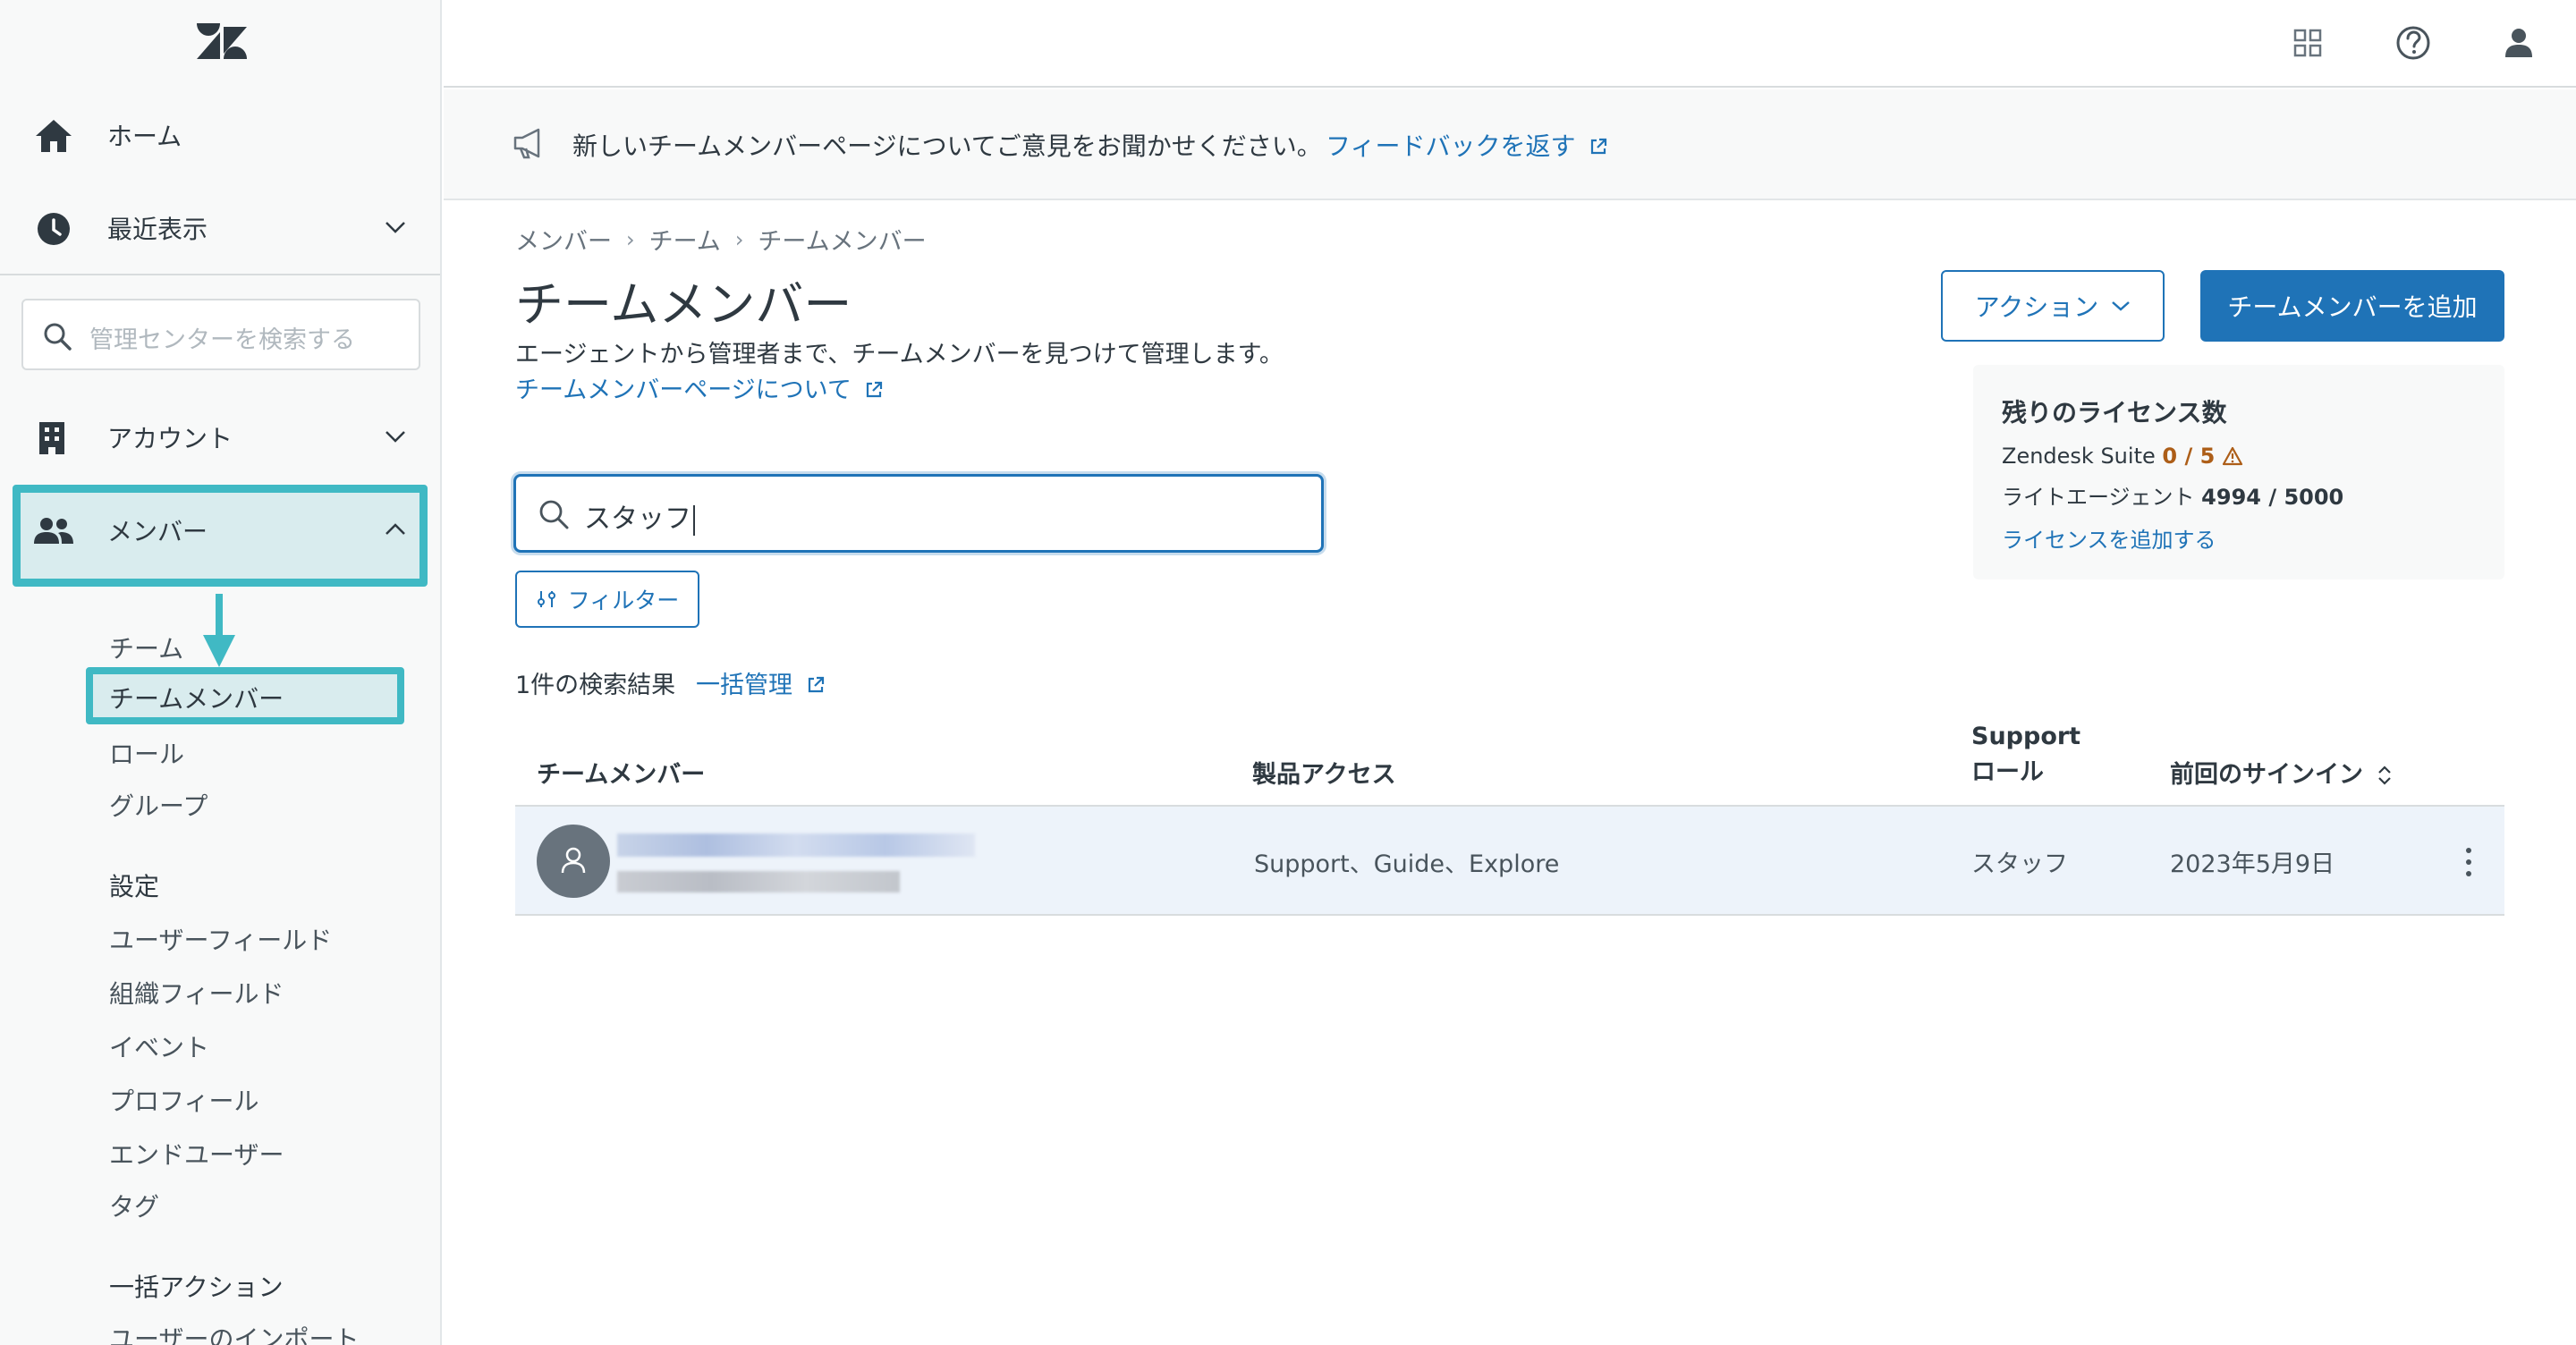 This screenshot has width=2576, height=1345. What do you see at coordinates (157, 531) in the screenshot?
I see `sidebar-item-label: メンバー` at bounding box center [157, 531].